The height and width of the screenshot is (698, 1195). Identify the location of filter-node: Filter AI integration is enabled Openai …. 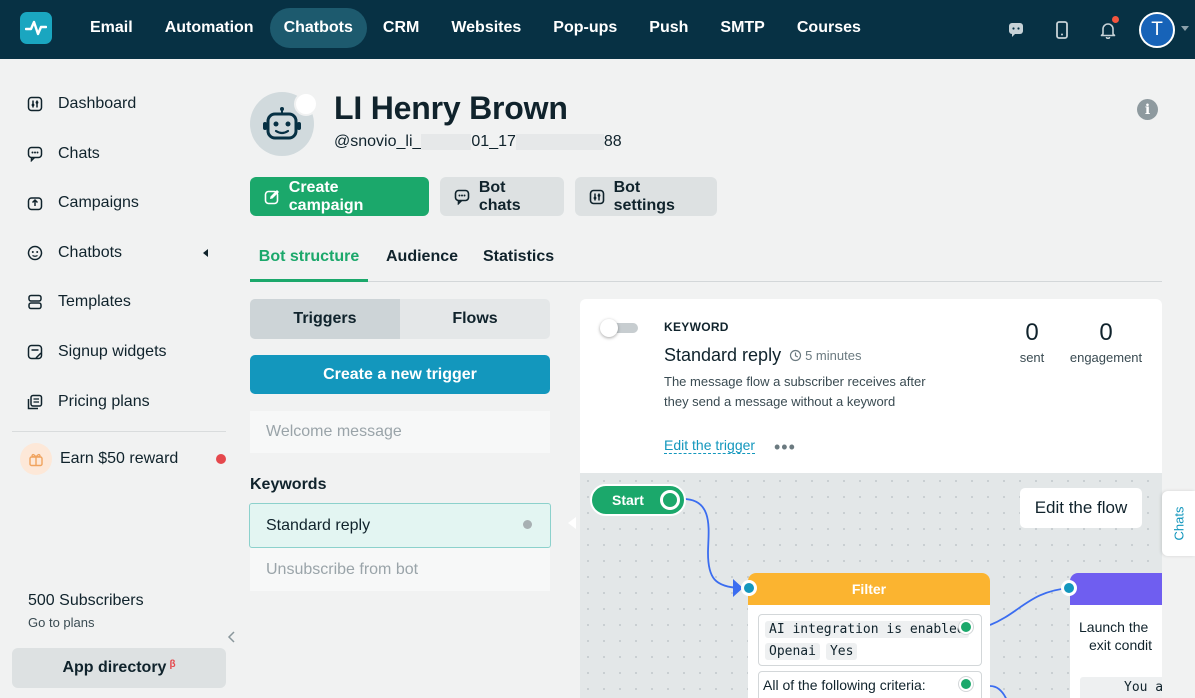
(869, 635).